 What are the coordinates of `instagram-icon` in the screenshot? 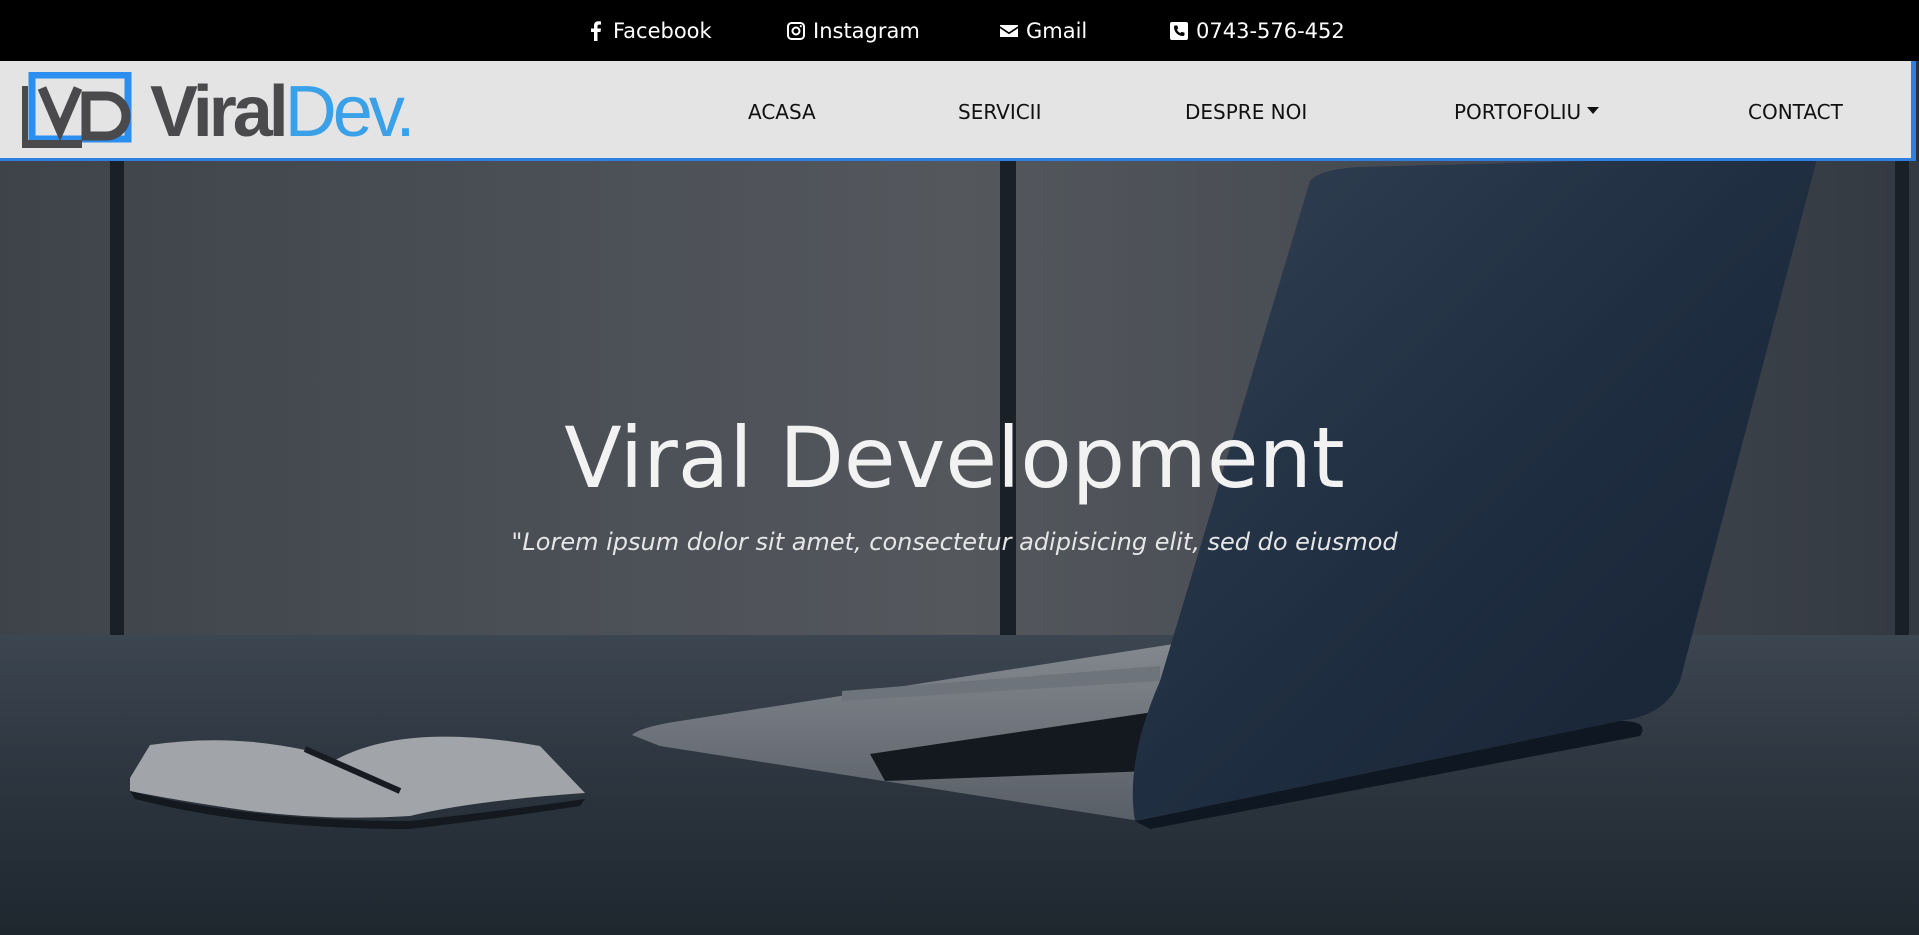 It's located at (796, 30).